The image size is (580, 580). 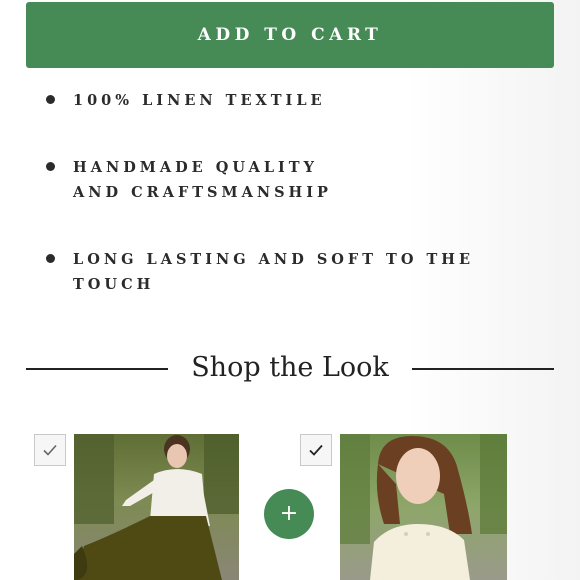 What do you see at coordinates (289, 514) in the screenshot?
I see `add-look-button: +` at bounding box center [289, 514].